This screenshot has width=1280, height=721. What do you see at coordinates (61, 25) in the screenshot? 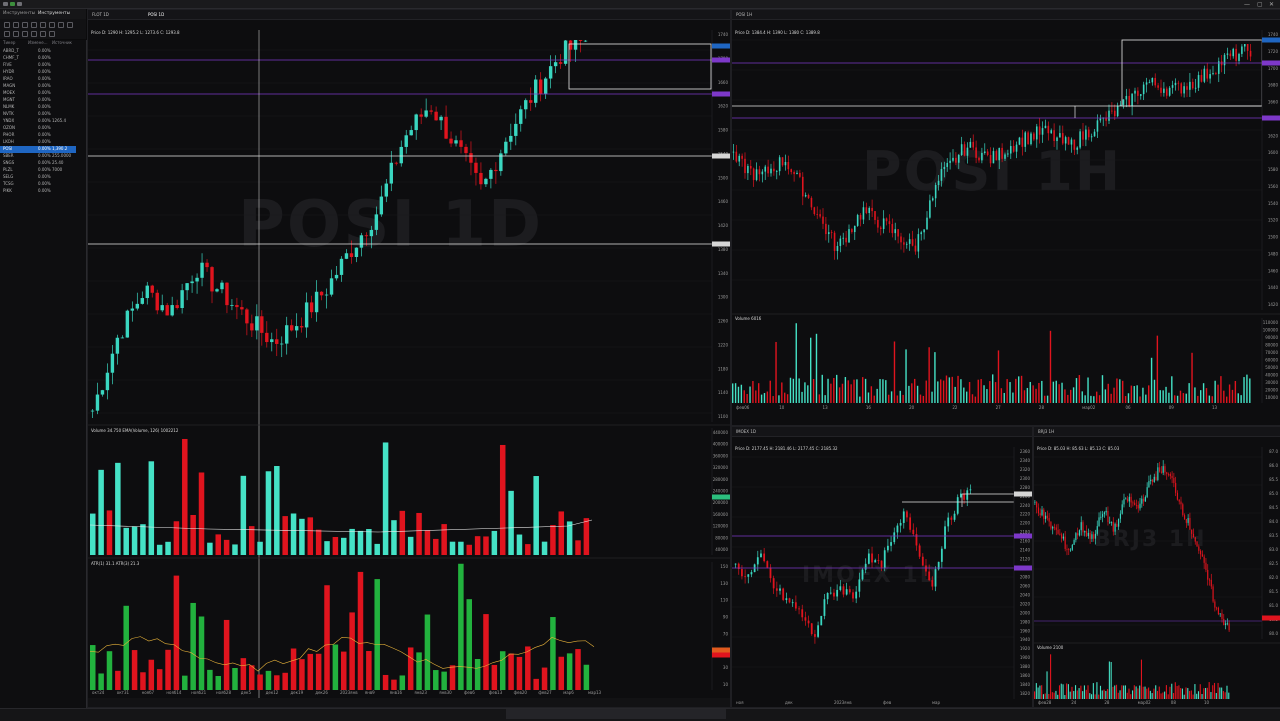
I see `refresh-icon` at bounding box center [61, 25].